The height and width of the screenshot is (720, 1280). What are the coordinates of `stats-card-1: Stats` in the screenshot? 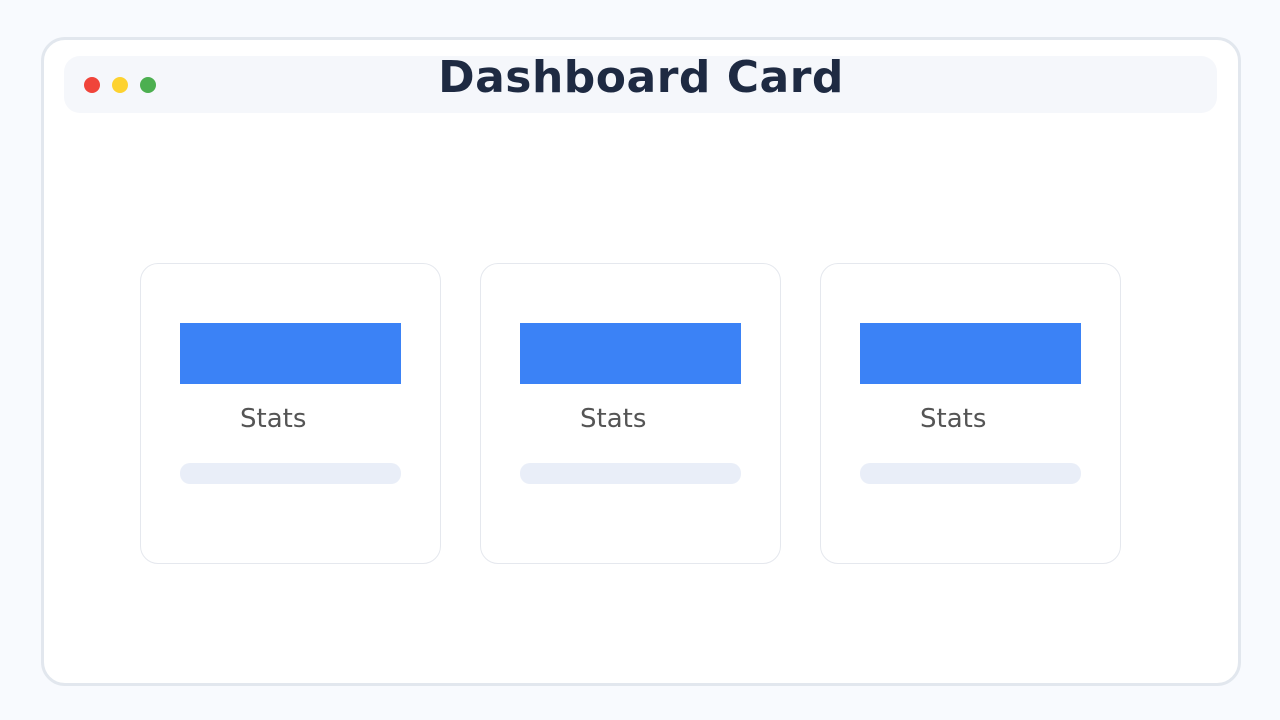 It's located at (290, 413).